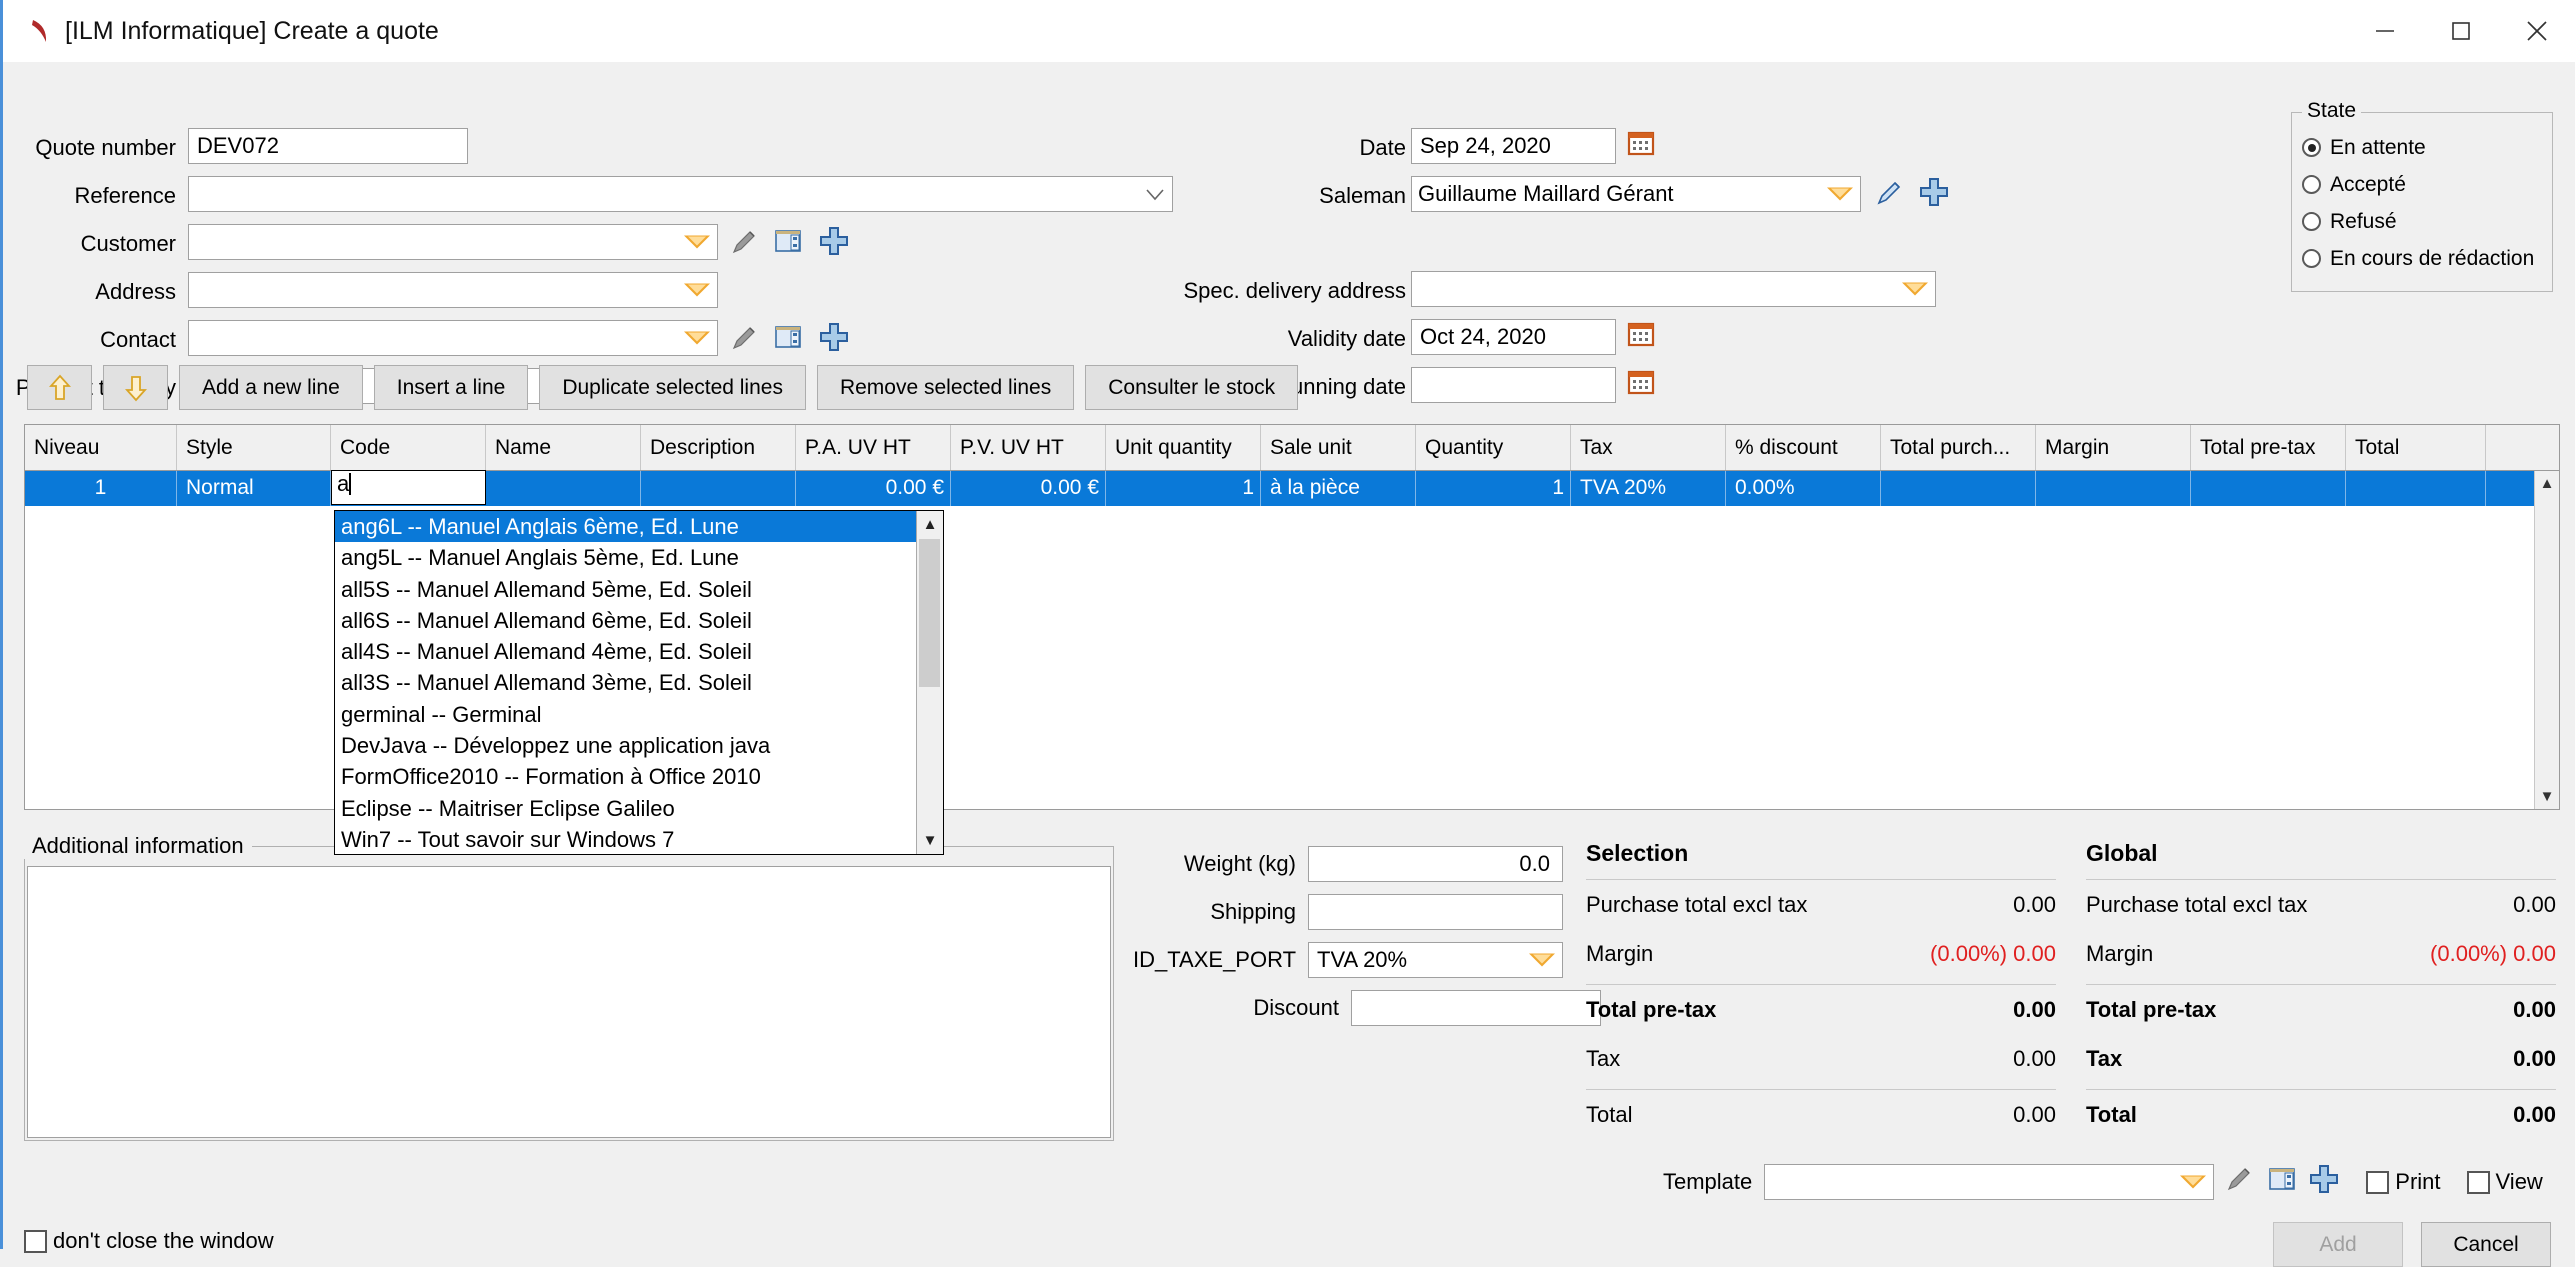 This screenshot has height=1267, width=2575. Describe the element at coordinates (2486, 1244) in the screenshot. I see `cancel-button: Cancel` at that location.